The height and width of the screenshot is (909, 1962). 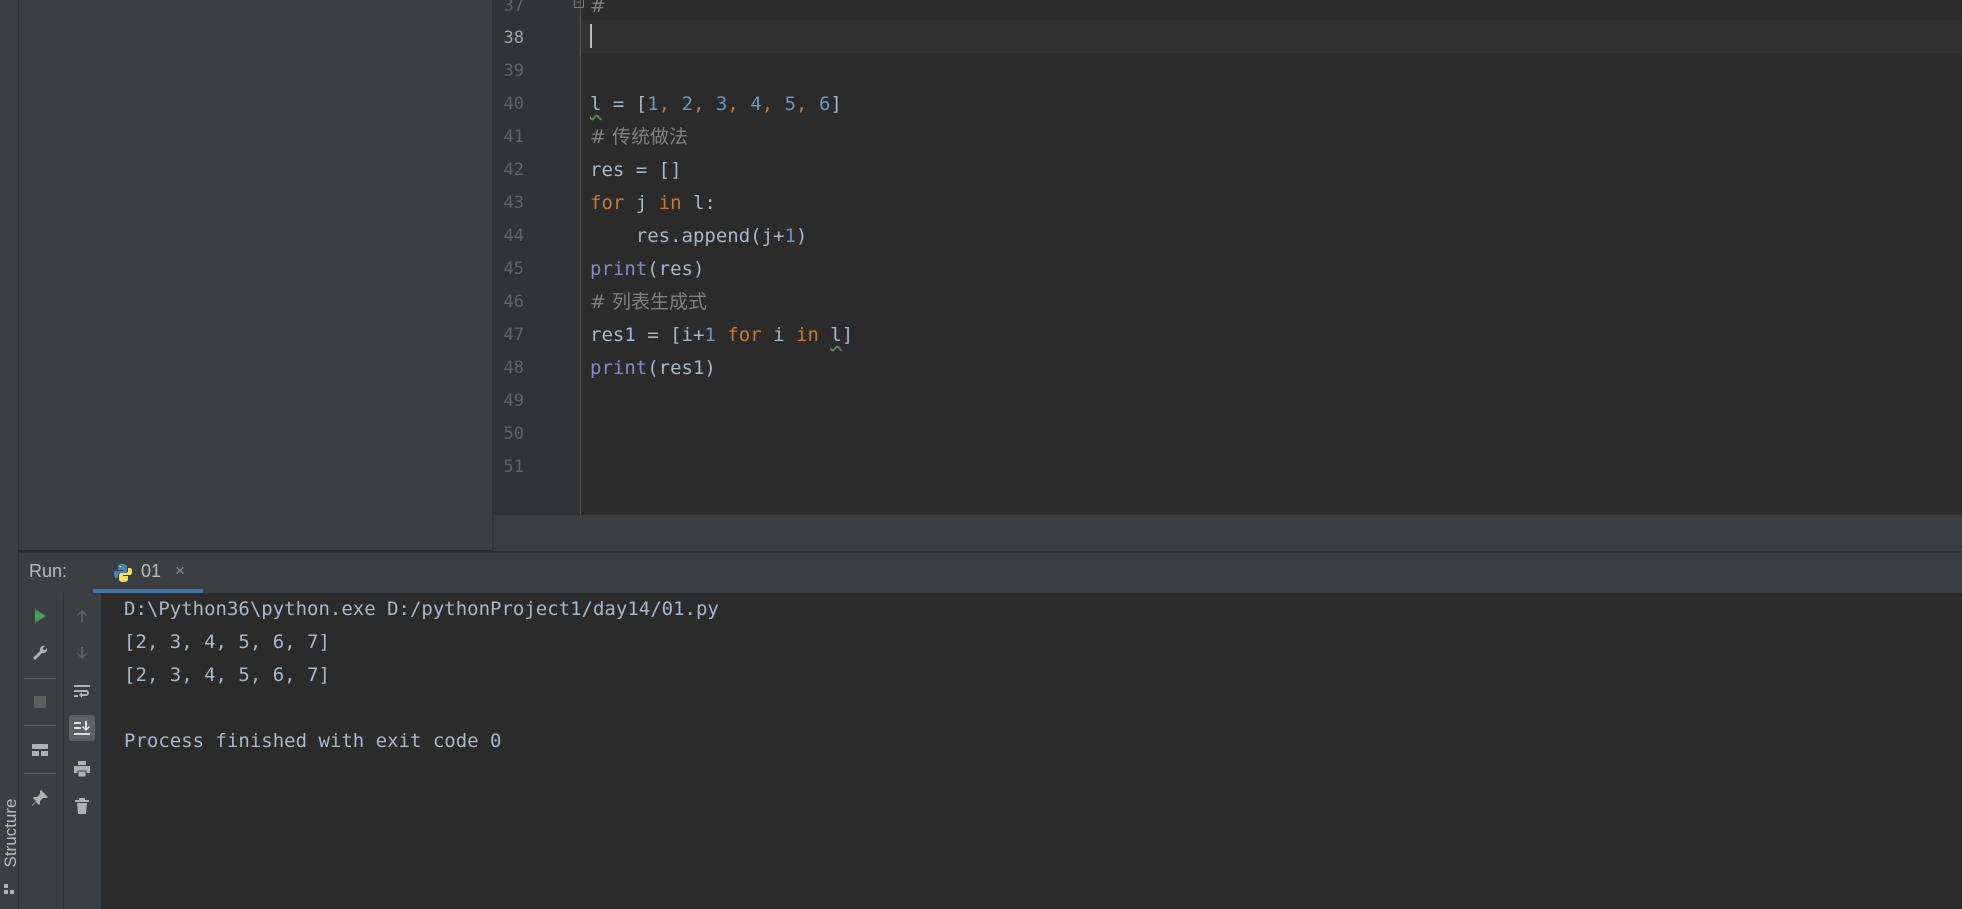 I want to click on line-number: 41, so click(x=513, y=137).